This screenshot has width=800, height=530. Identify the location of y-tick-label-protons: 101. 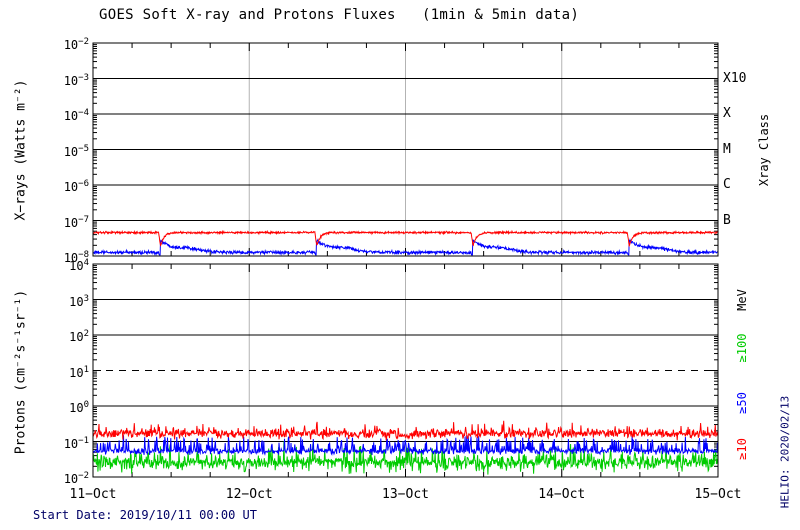
(79, 372).